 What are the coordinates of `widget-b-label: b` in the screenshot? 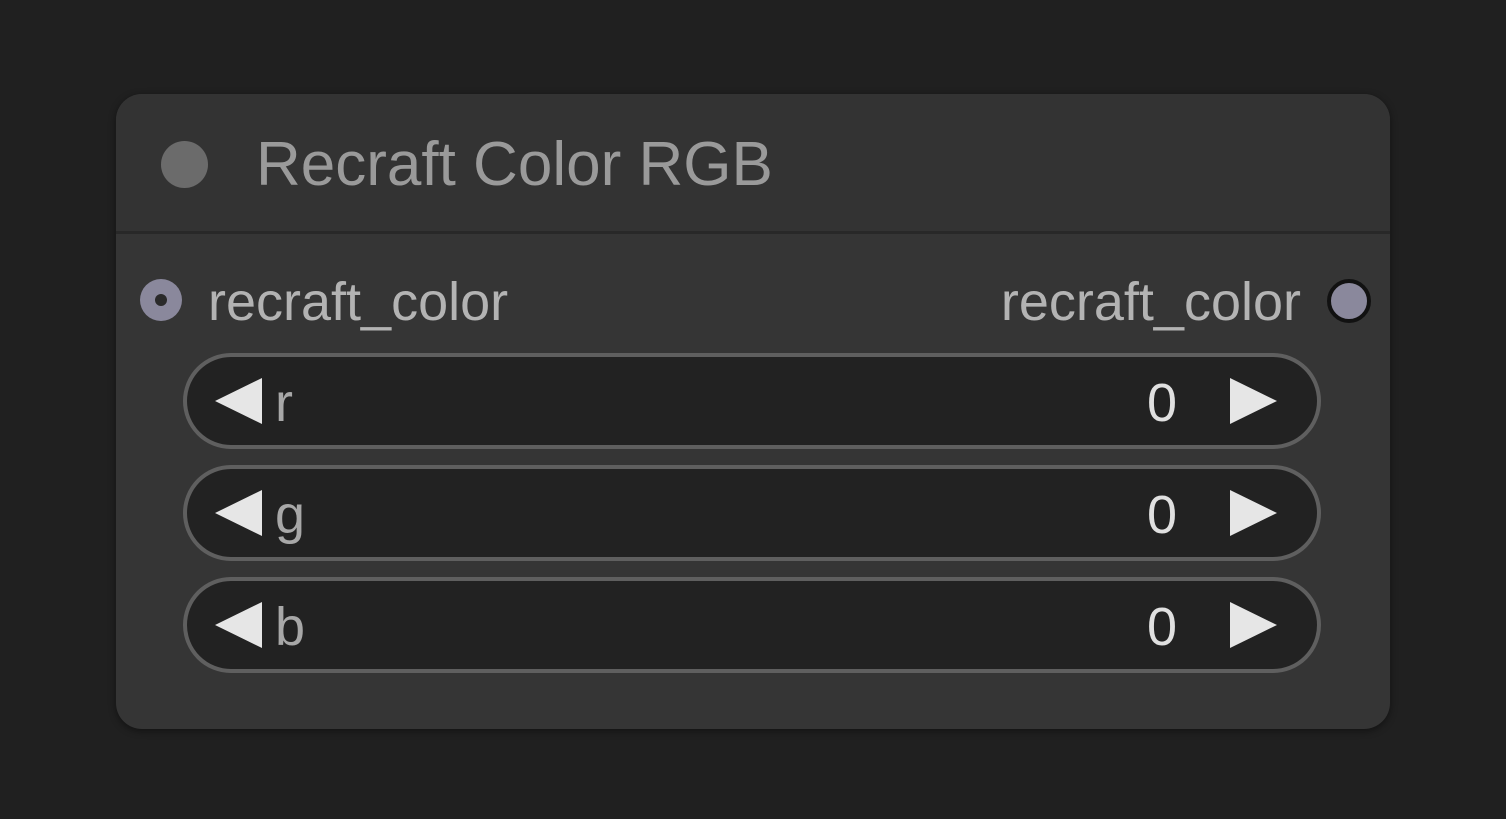 It's located at (290, 627).